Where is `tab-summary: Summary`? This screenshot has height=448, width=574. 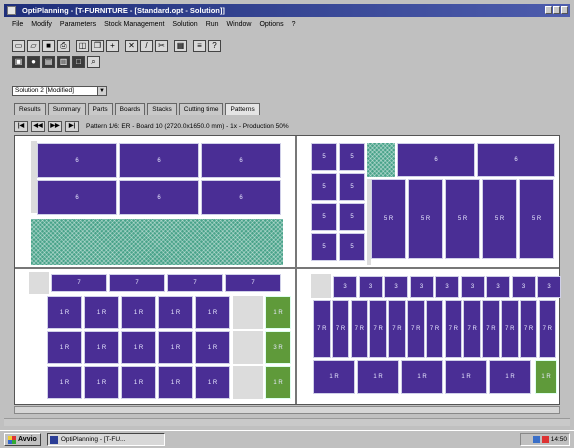 tab-summary: Summary is located at coordinates (66, 109).